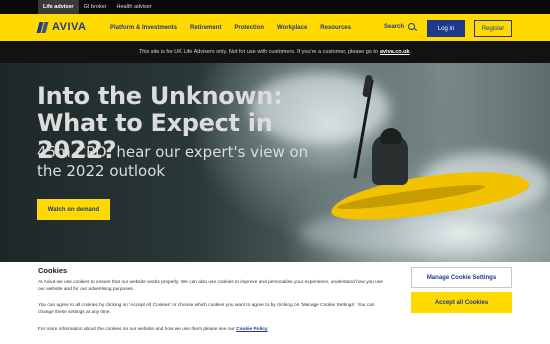 The width and height of the screenshot is (550, 344). What do you see at coordinates (412, 26) in the screenshot?
I see `search-icon` at bounding box center [412, 26].